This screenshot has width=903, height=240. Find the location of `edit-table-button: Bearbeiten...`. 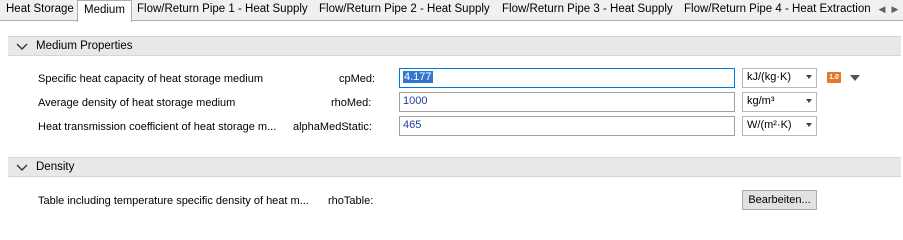

edit-table-button: Bearbeiten... is located at coordinates (779, 200).